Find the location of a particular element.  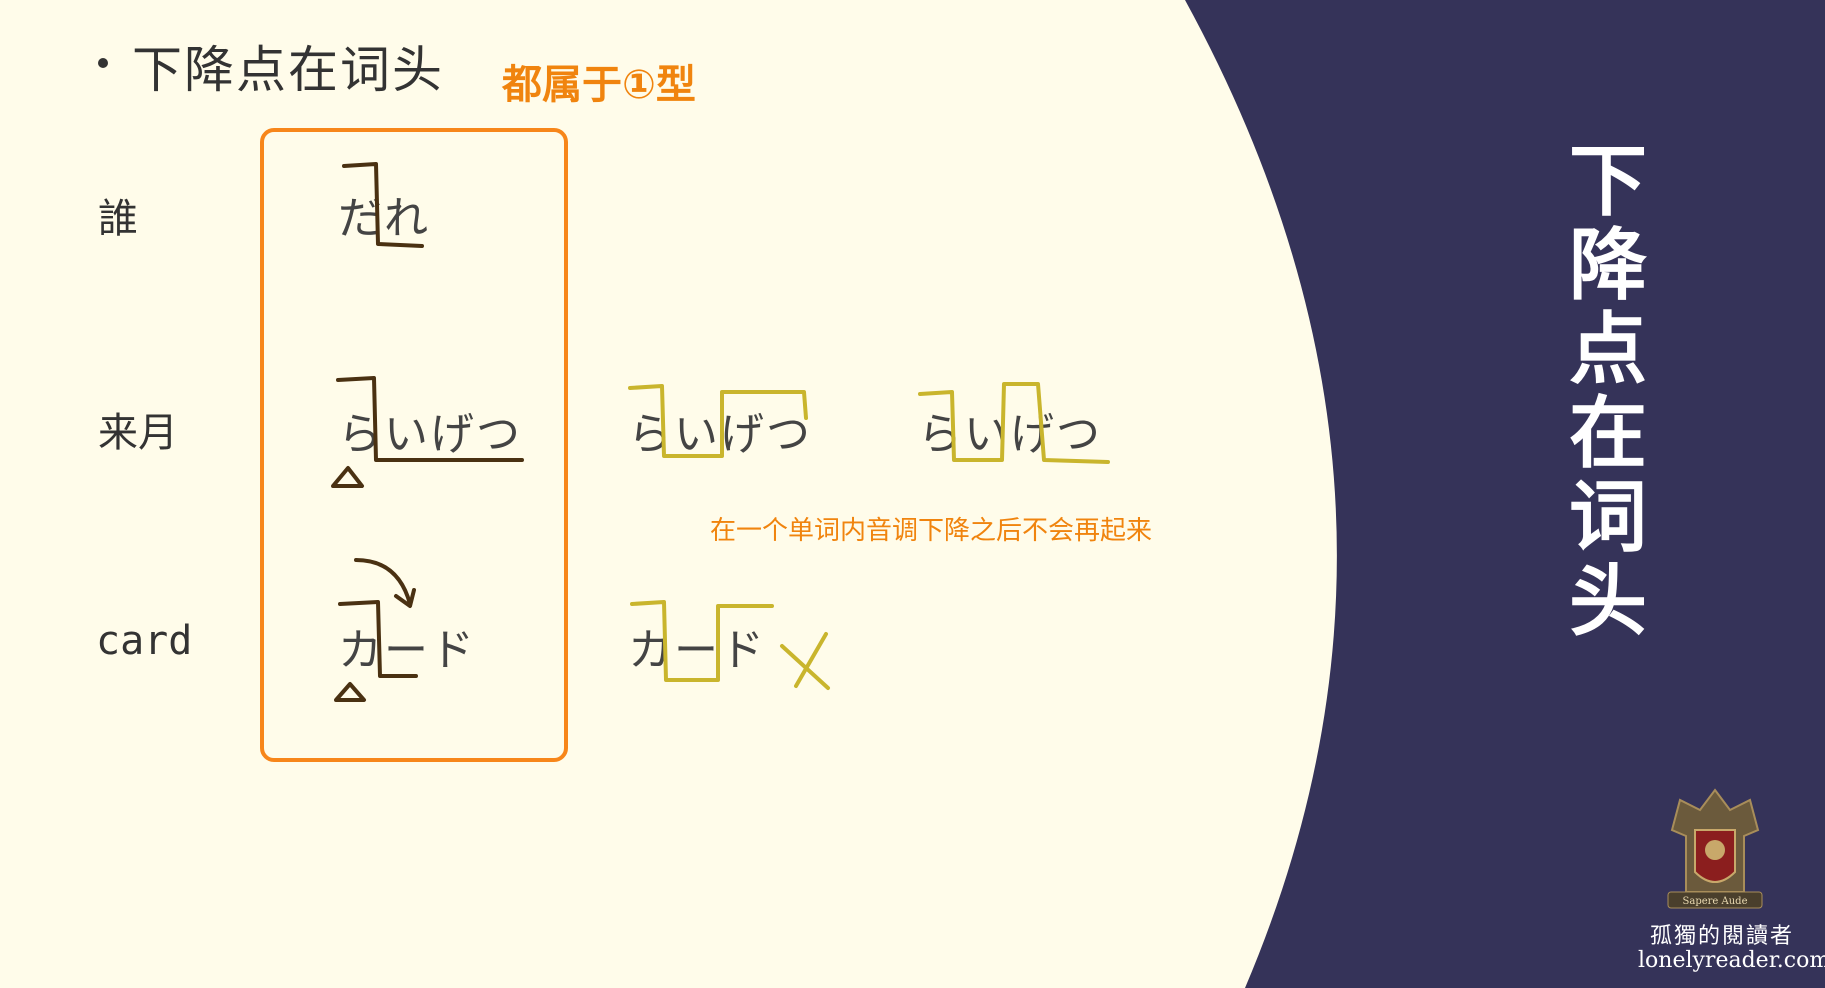

side-title-char: 点 is located at coordinates (1607, 350).